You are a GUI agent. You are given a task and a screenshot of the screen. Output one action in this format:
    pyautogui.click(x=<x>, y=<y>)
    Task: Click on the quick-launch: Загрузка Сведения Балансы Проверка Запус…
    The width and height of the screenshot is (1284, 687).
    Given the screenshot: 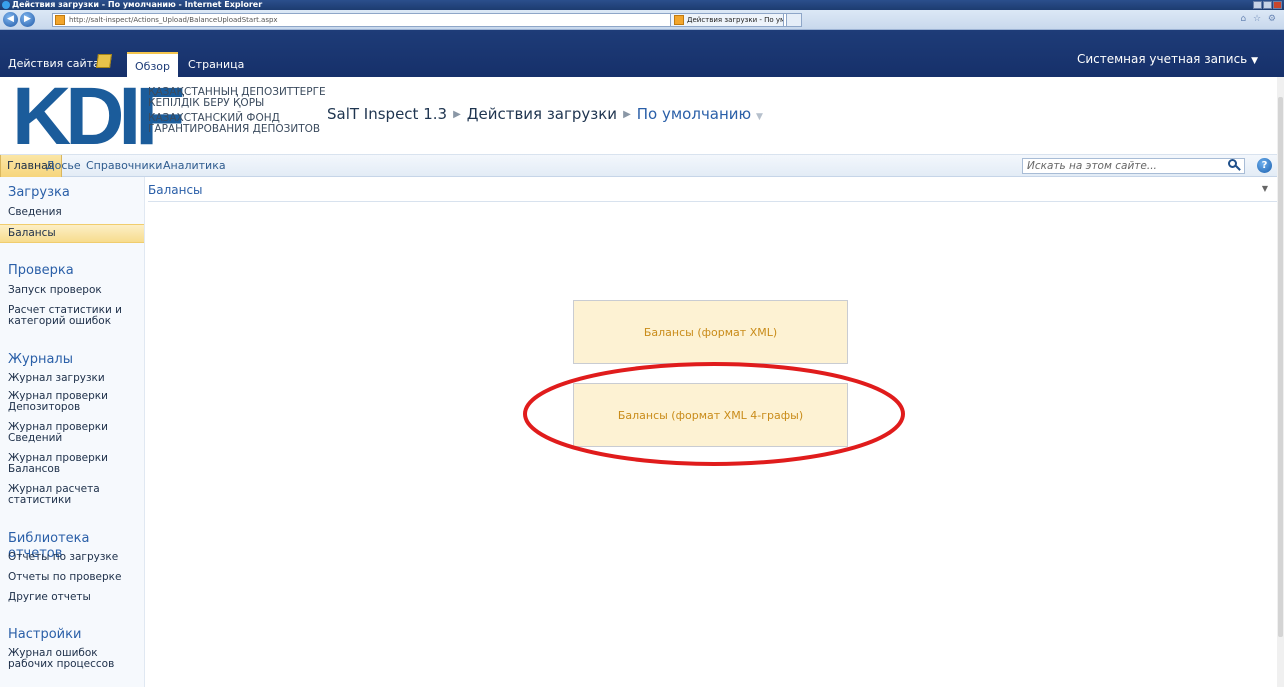 What is the action you would take?
    pyautogui.click(x=72, y=432)
    